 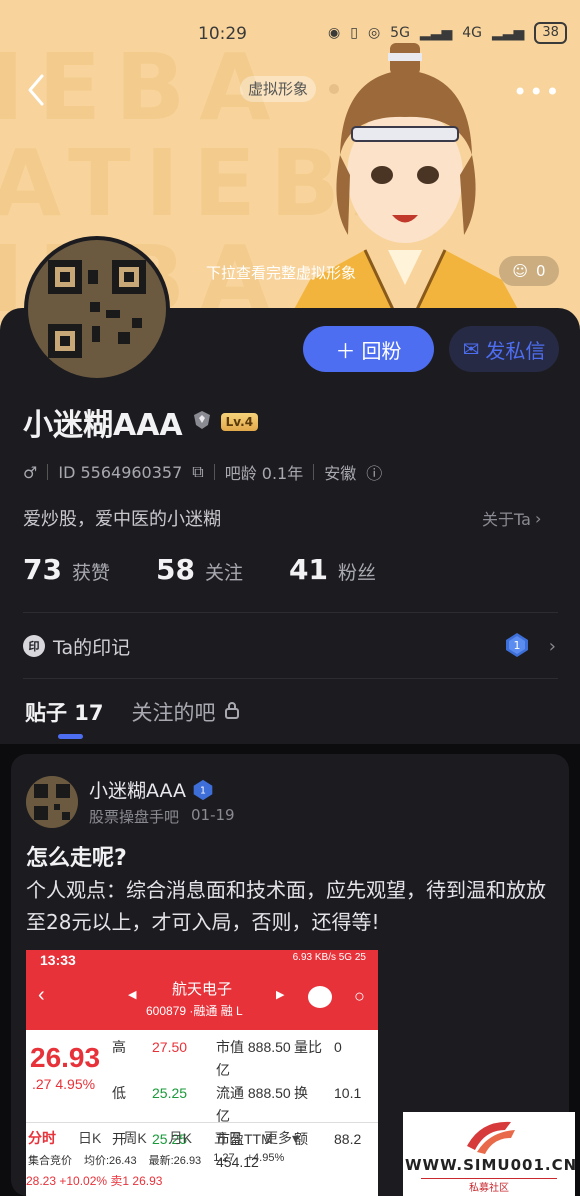 What do you see at coordinates (471, 349) in the screenshot?
I see `message-icon: ✉` at bounding box center [471, 349].